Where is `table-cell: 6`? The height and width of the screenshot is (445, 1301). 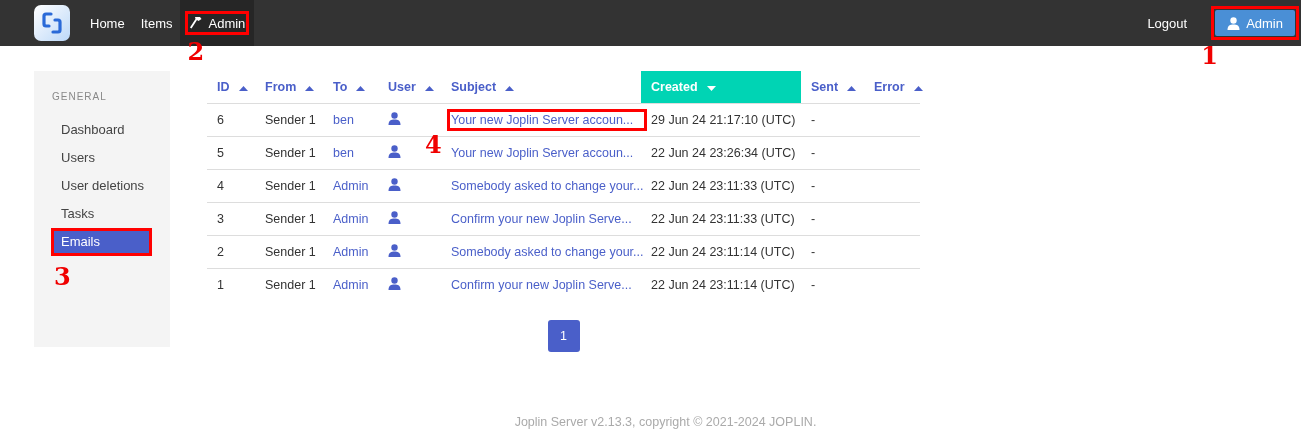 table-cell: 6 is located at coordinates (231, 120).